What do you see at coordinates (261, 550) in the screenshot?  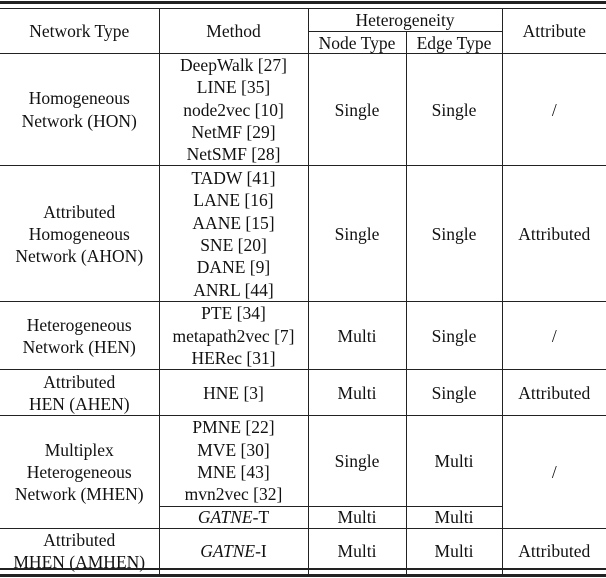 I see `method-name-suffix: -I` at bounding box center [261, 550].